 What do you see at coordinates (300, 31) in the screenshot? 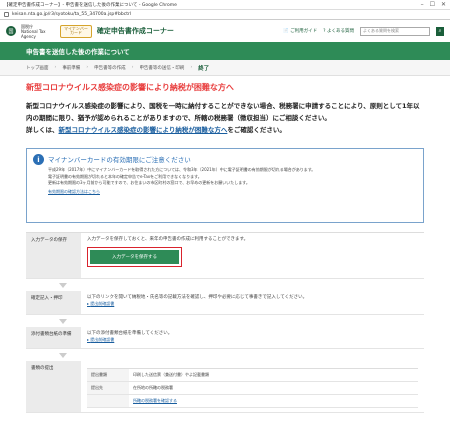
I see `guide-link: 📄 ご利用ガイド` at bounding box center [300, 31].